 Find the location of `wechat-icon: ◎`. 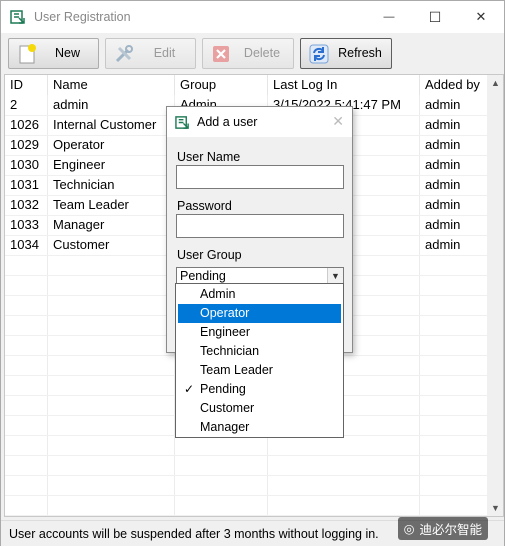

wechat-icon: ◎ is located at coordinates (409, 529).